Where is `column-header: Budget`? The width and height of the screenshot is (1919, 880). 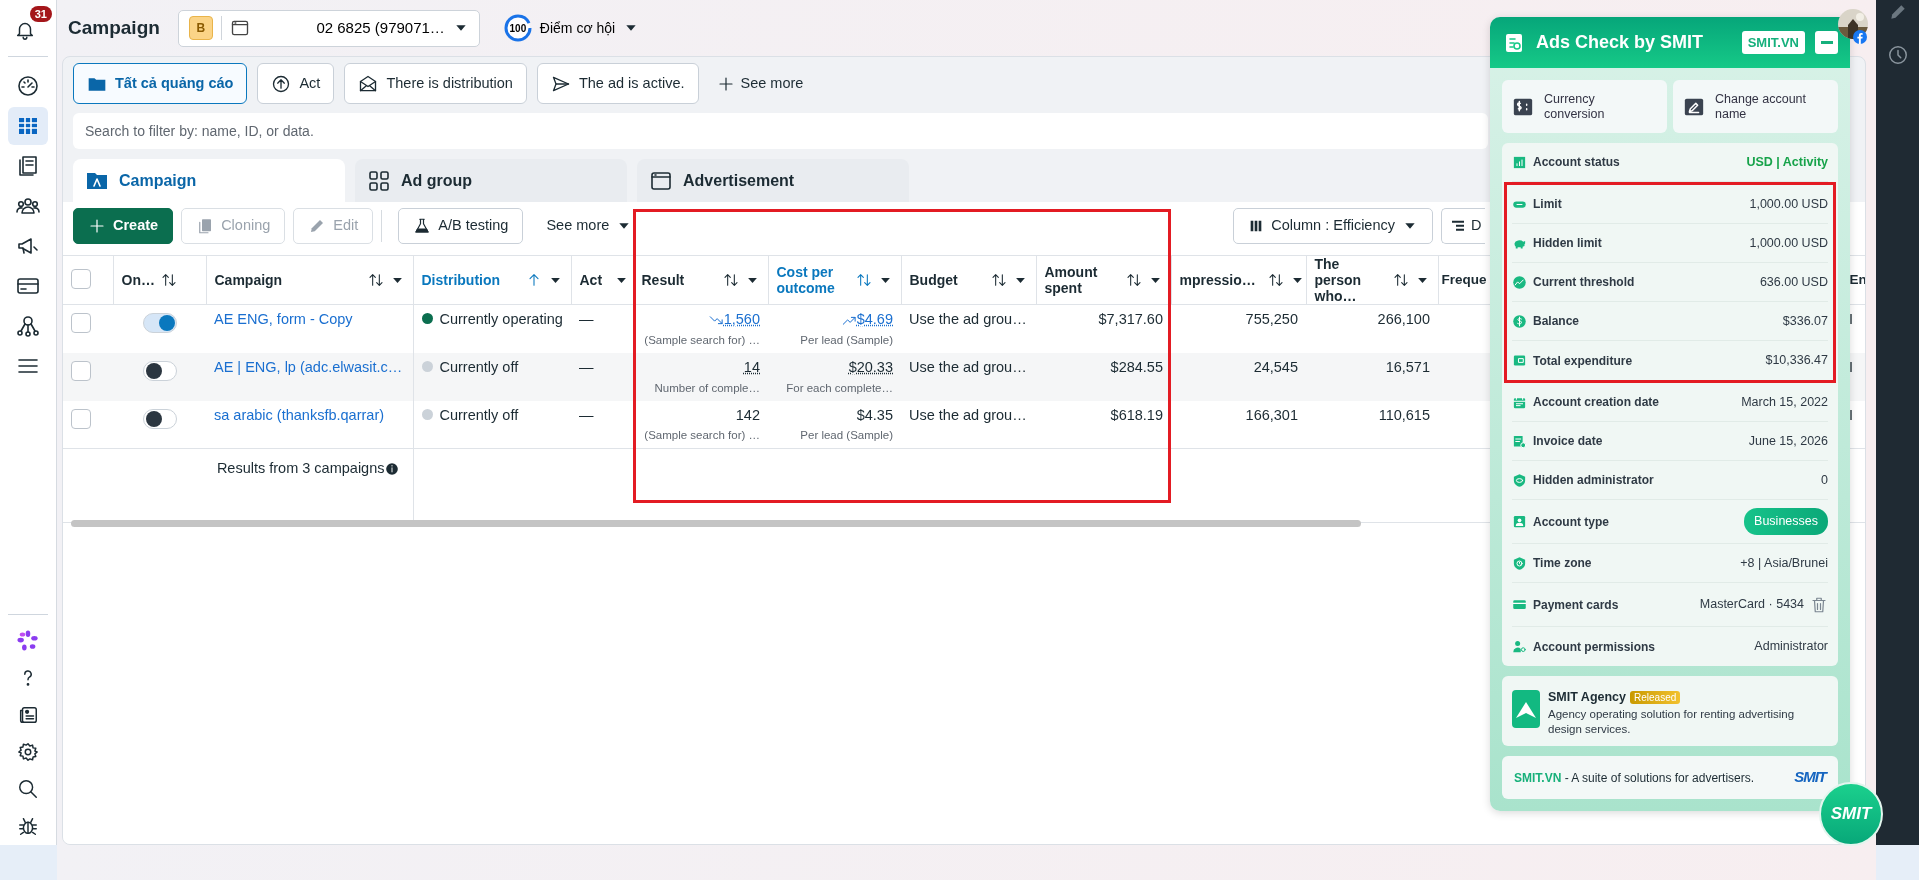
column-header: Budget is located at coordinates (933, 280).